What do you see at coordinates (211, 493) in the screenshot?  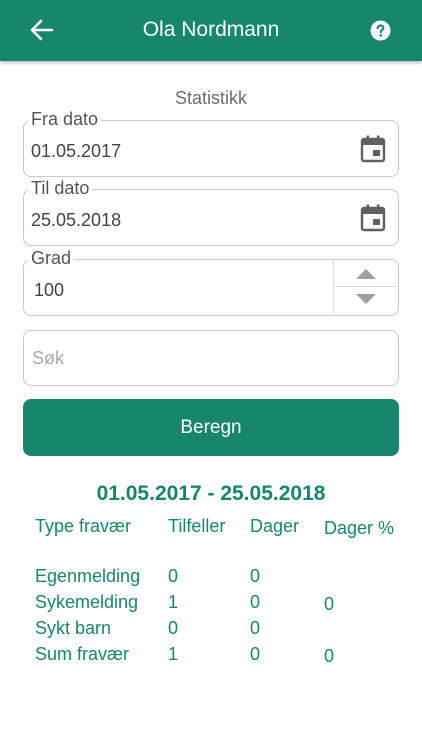 I see `result-date-range: 01.05.2017 - 25.05.2018` at bounding box center [211, 493].